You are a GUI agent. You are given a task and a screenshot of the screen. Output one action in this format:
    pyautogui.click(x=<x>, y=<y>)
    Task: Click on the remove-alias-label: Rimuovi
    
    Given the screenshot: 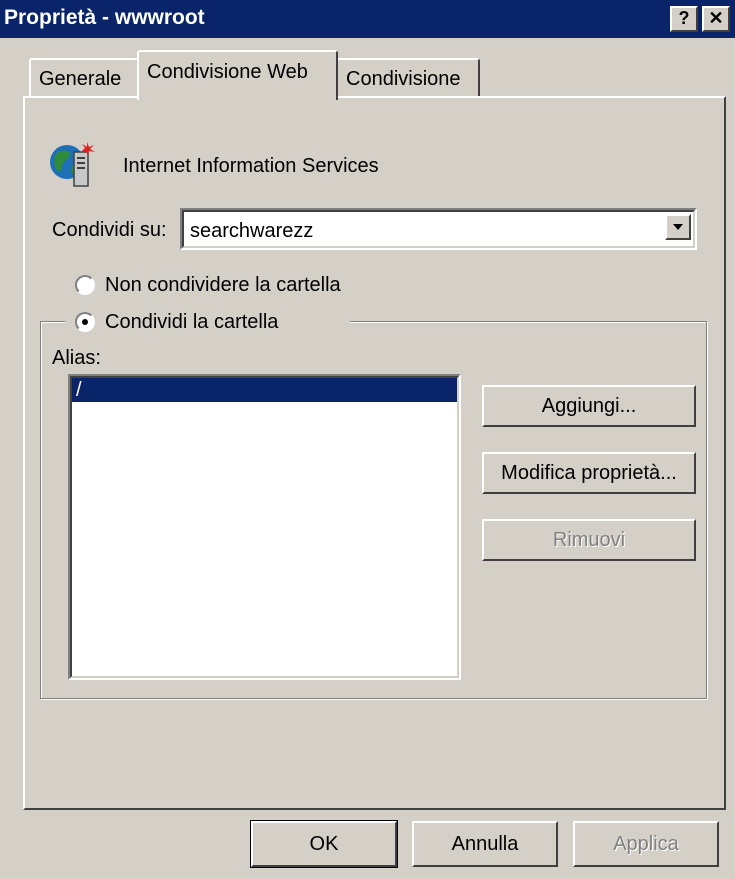 What is the action you would take?
    pyautogui.click(x=589, y=540)
    